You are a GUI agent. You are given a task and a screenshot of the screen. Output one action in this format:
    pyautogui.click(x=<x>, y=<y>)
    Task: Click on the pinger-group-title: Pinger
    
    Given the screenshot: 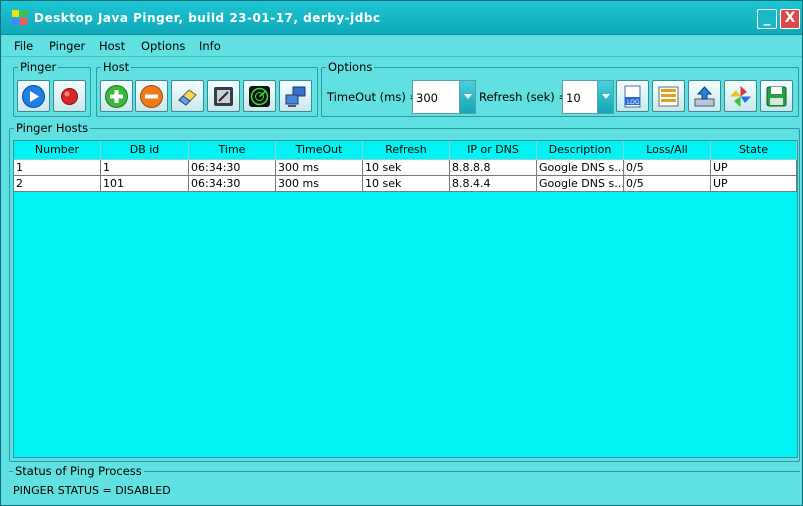 What is the action you would take?
    pyautogui.click(x=38, y=67)
    